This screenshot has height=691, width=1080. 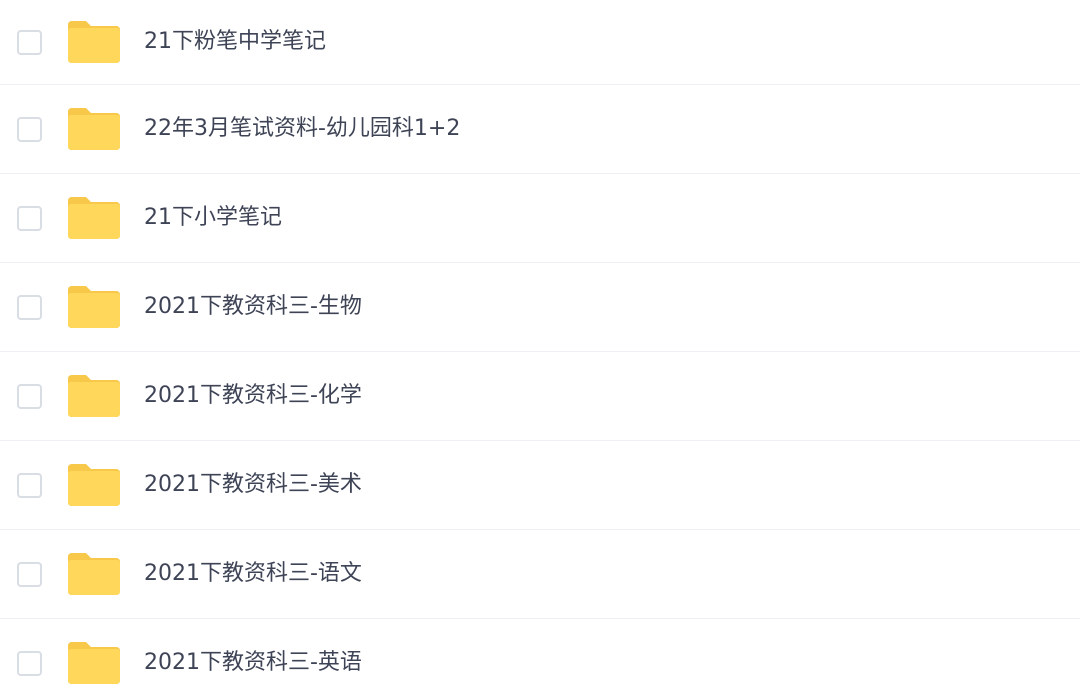 I want to click on folder-row: 2021下教资科三-美术, so click(x=540, y=485).